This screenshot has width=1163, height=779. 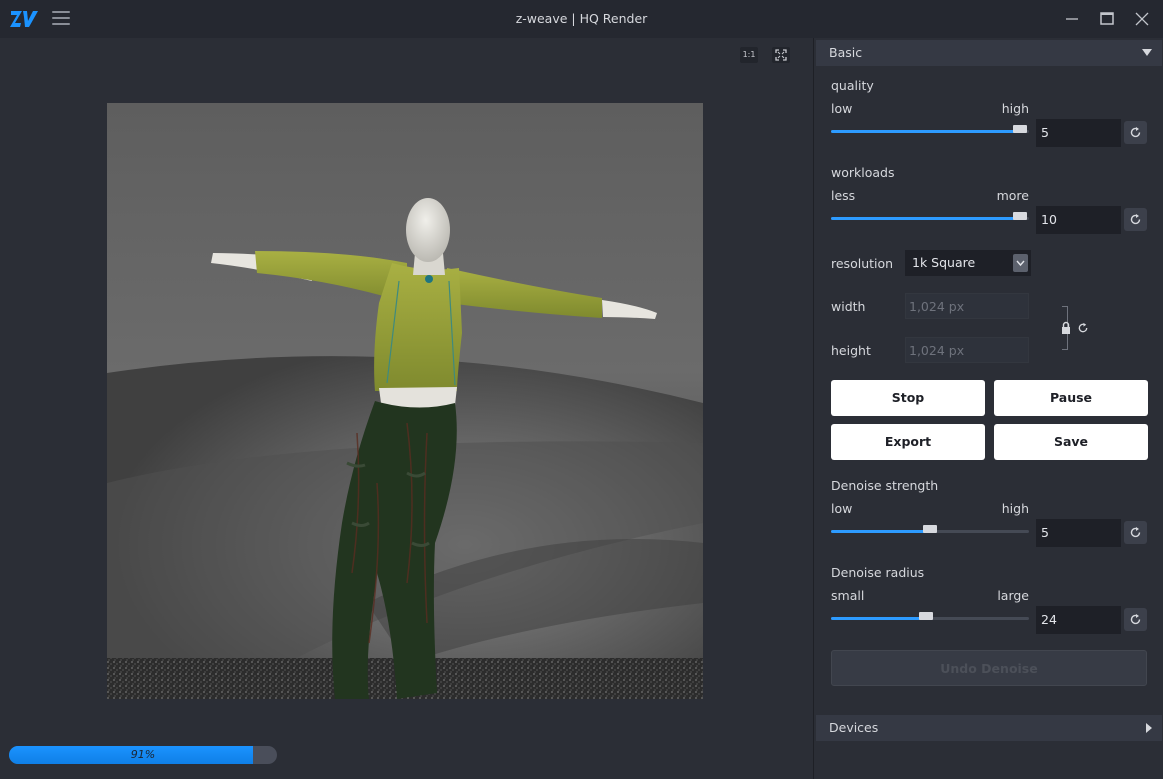 What do you see at coordinates (1071, 442) in the screenshot?
I see `save-button: Save` at bounding box center [1071, 442].